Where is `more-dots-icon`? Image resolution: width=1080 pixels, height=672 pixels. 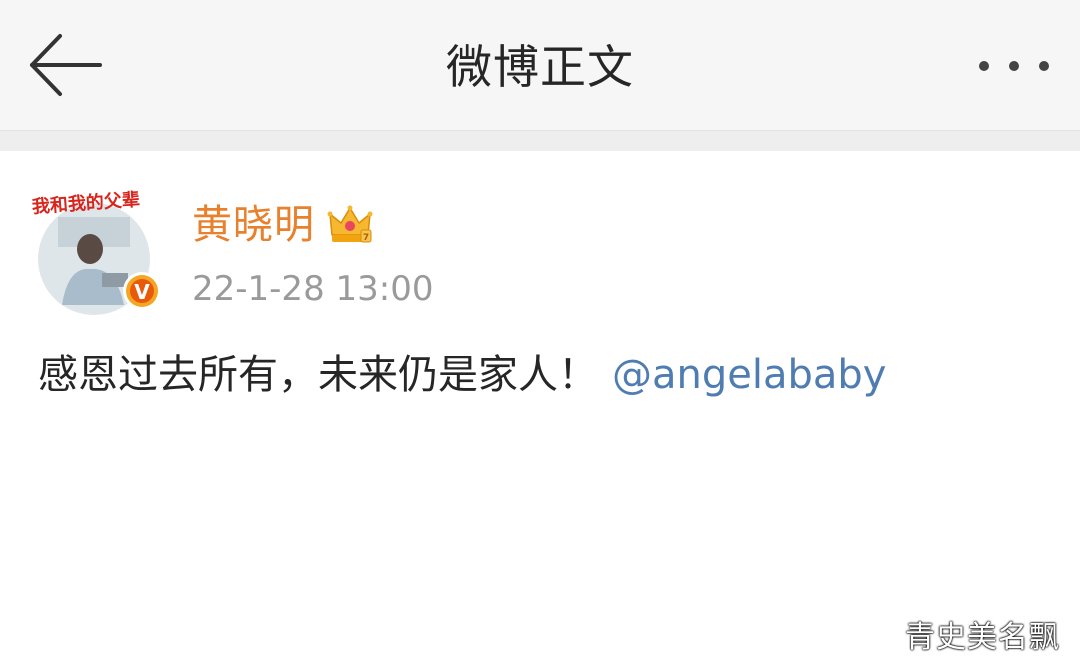 more-dots-icon is located at coordinates (1014, 66).